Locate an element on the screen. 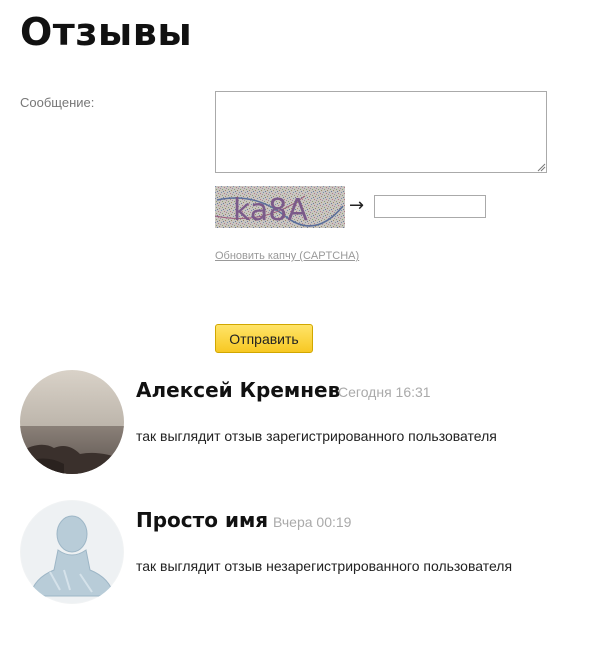  message-textarea is located at coordinates (381, 132).